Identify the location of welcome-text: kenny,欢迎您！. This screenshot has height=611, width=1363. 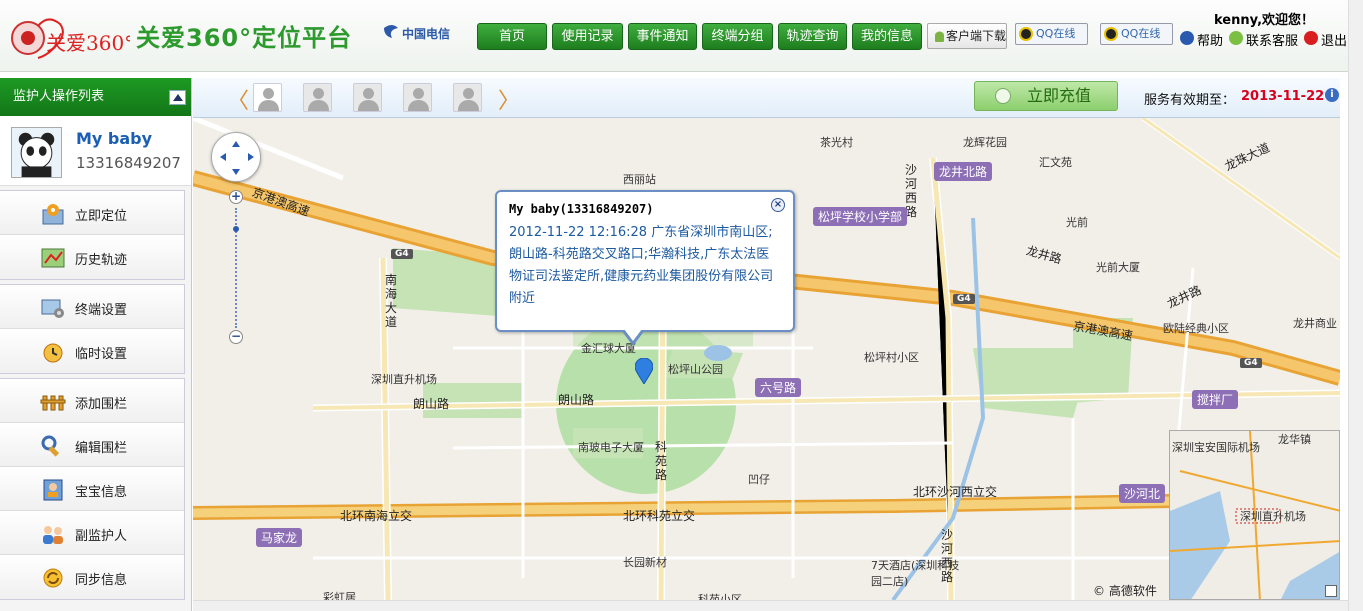
(1264, 20).